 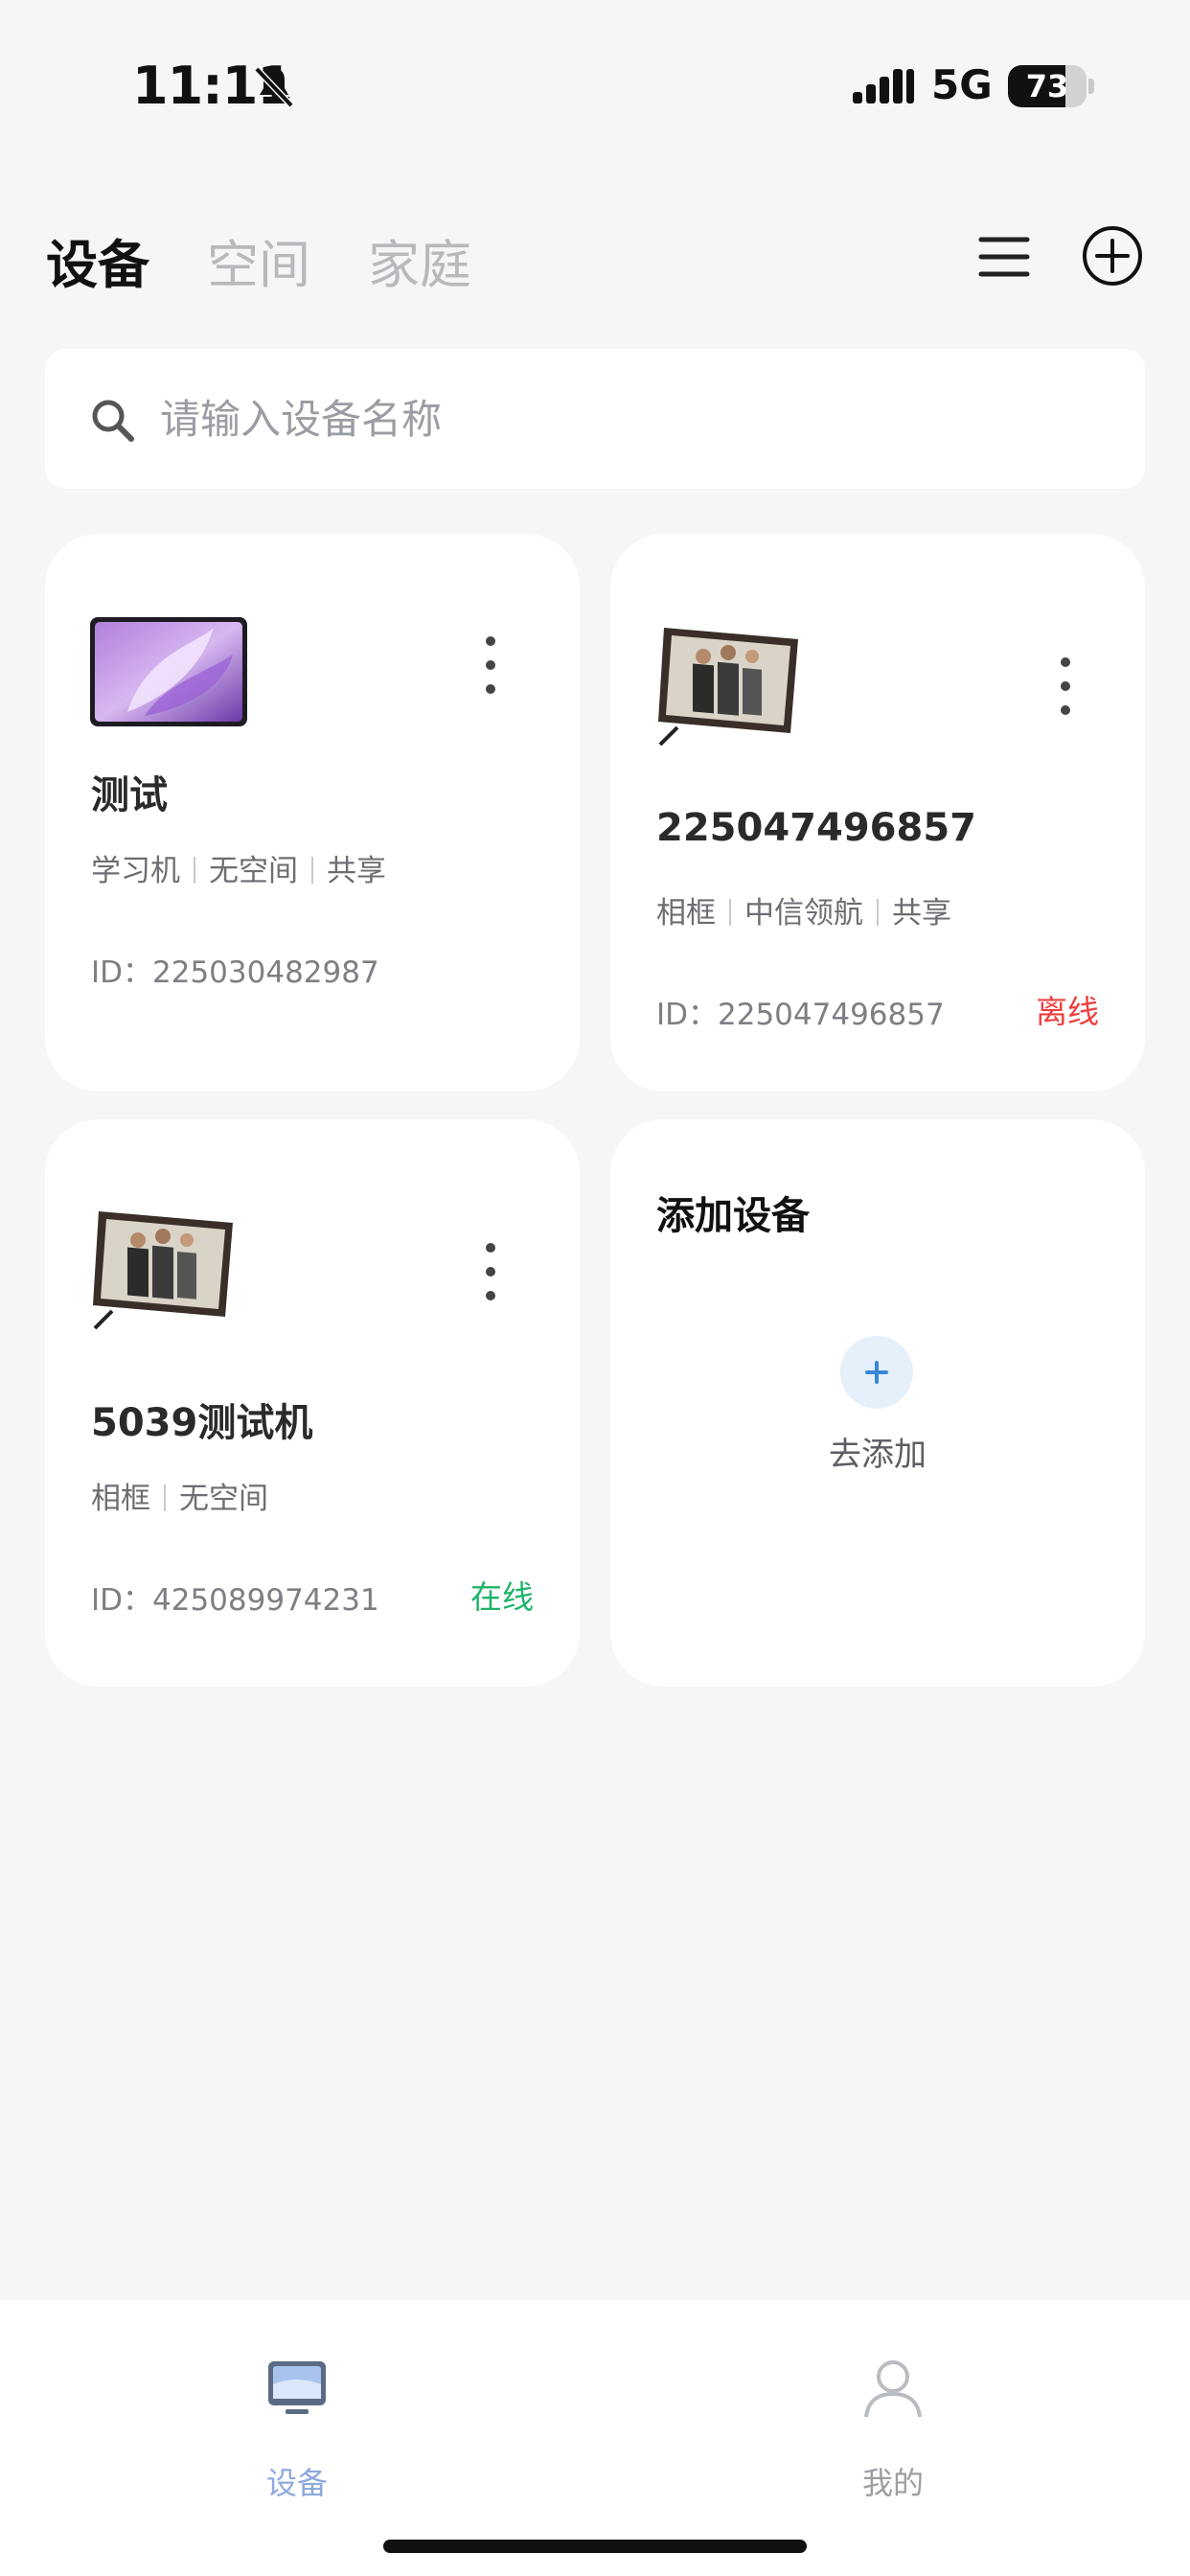 I want to click on add-device-card: 添加设备 去添加, so click(x=878, y=1403).